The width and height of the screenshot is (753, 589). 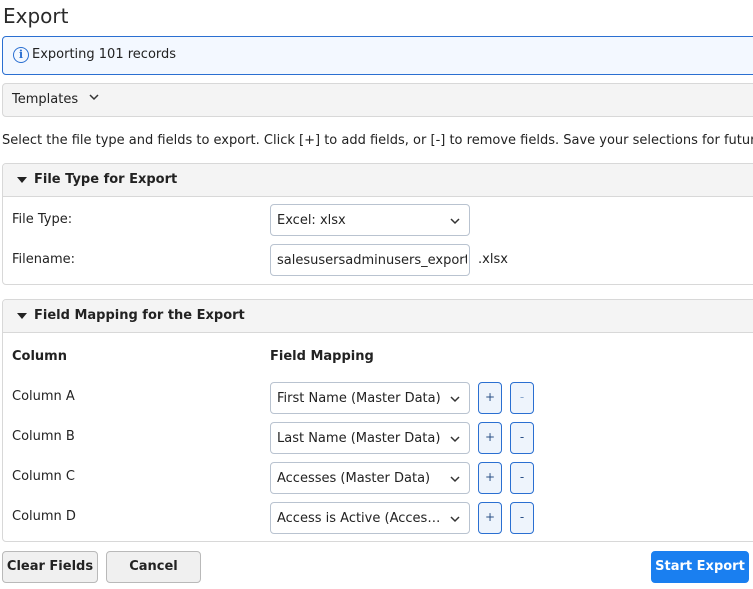 I want to click on filename-input: salesusersadminusers_export, so click(x=370, y=260).